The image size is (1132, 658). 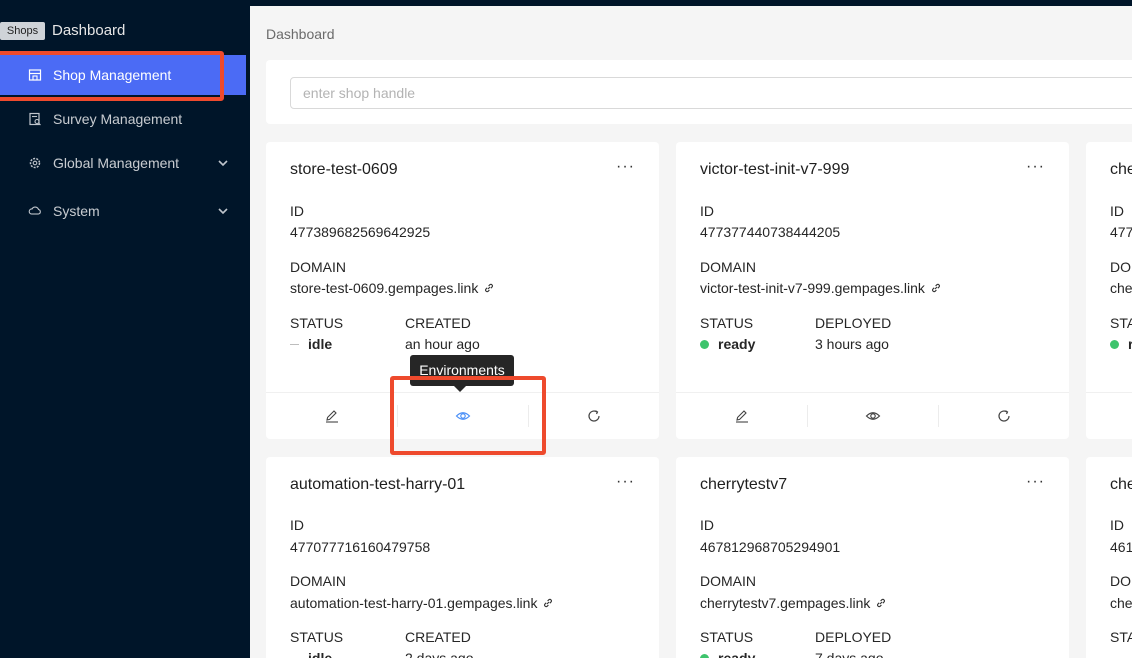 I want to click on sidebar-item-global-management: Global Management, so click(x=123, y=163).